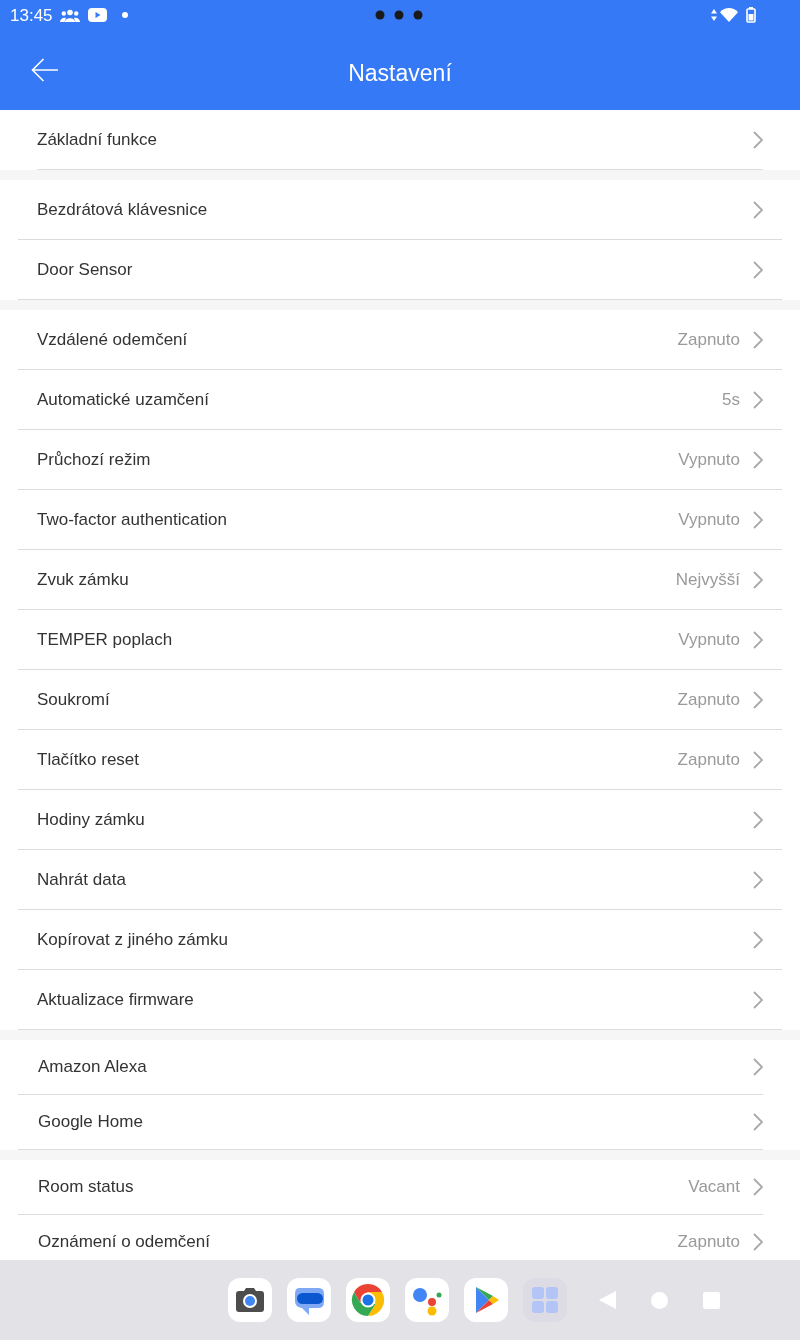  Describe the element at coordinates (83, 579) in the screenshot. I see `row-label: Zvuk zámku` at that location.